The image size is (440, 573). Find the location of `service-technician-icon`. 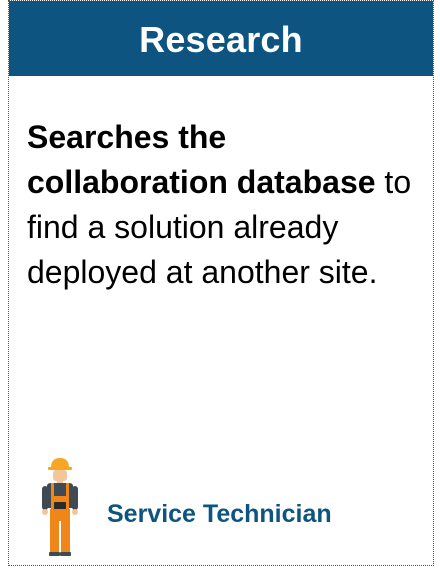

service-technician-icon is located at coordinates (60, 507).